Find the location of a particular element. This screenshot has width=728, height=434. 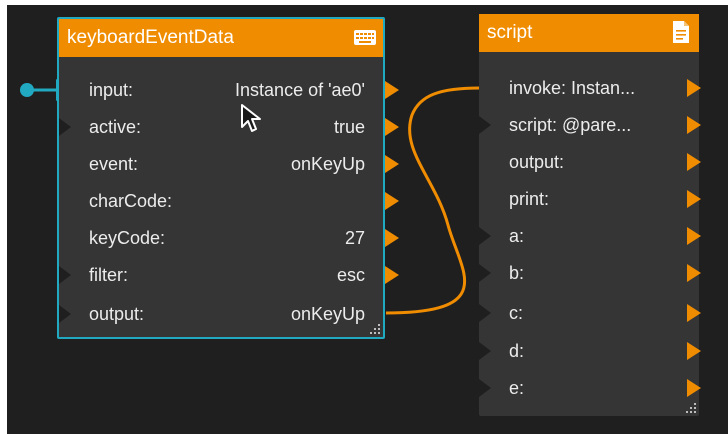

field-row-charcode: charCode: is located at coordinates (229, 201).